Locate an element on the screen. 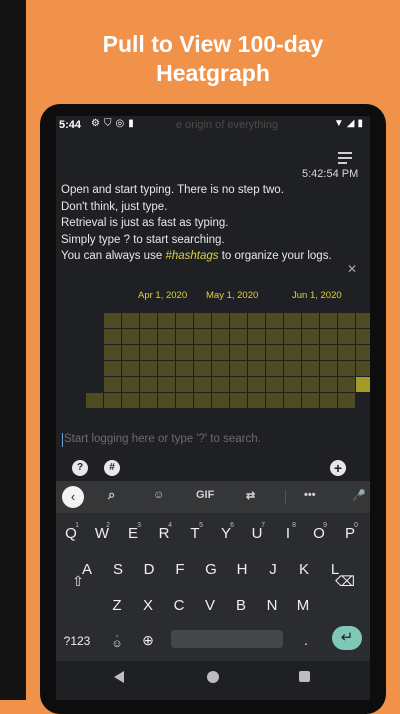 Image resolution: width=400 pixels, height=714 pixels. gif-button: GIF is located at coordinates (205, 495).